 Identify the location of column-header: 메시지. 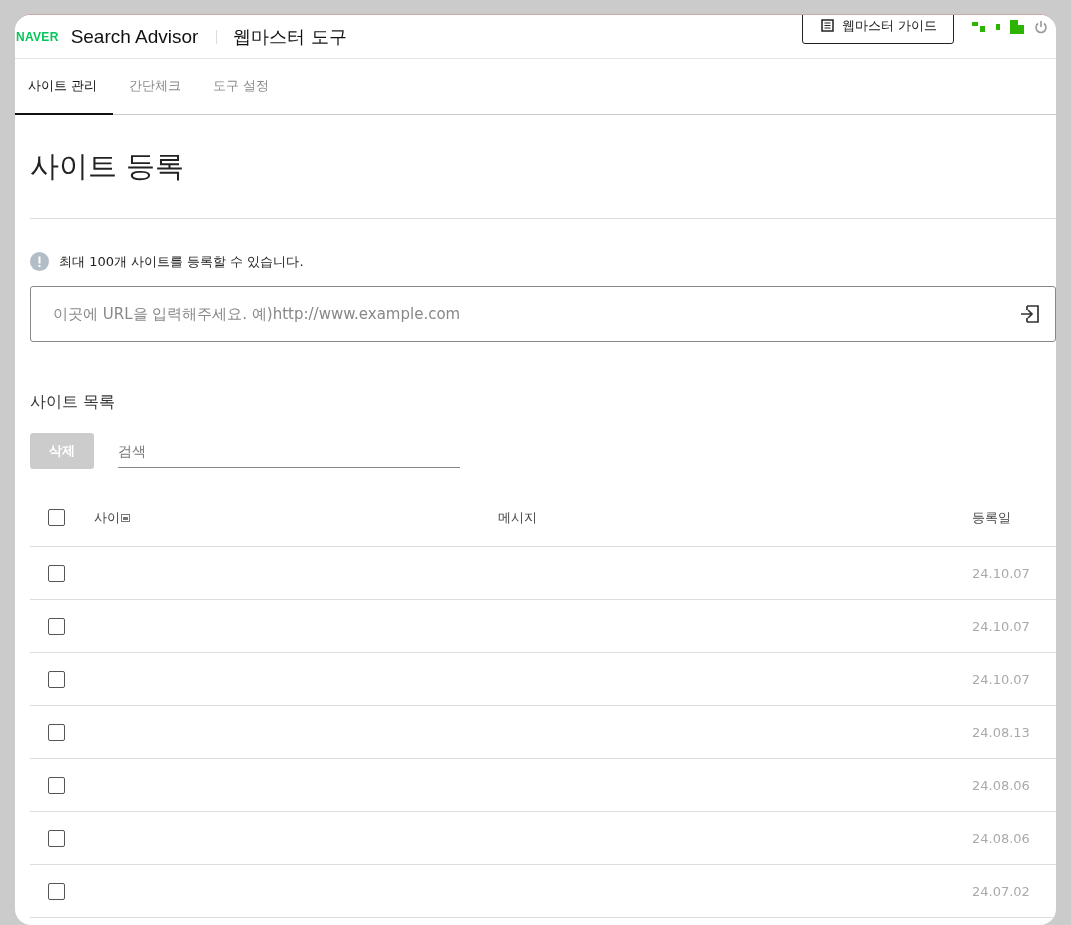
(518, 517).